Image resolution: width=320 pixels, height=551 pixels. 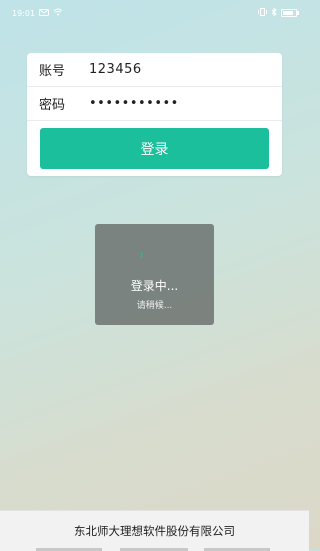 I want to click on footer: 东北师大理想软件股份有限公司, so click(x=154, y=530).